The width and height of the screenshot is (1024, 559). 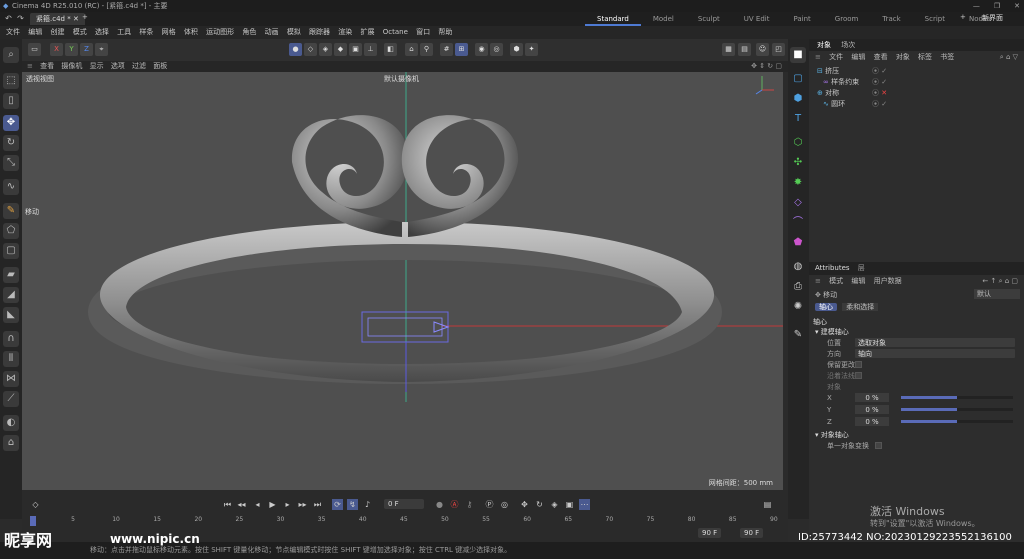 I want to click on primitive-cube-icon: ⬢, so click(x=798, y=99).